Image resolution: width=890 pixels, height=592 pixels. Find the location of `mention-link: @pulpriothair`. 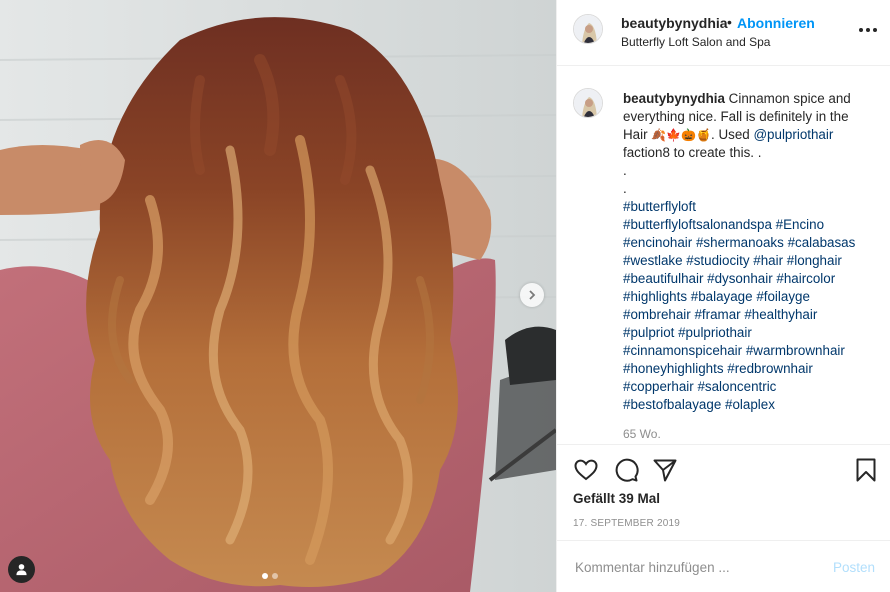

mention-link: @pulpriothair is located at coordinates (793, 134).